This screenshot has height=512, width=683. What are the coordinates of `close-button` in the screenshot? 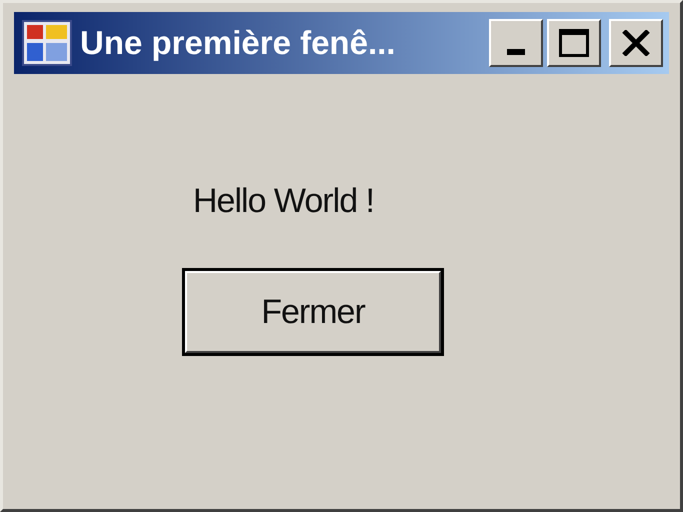 It's located at (636, 43).